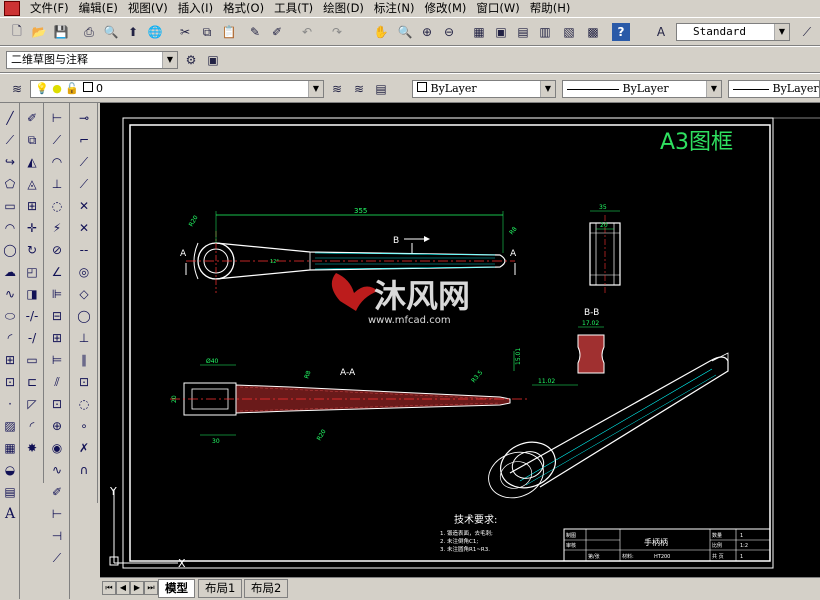 Image resolution: width=820 pixels, height=600 pixels. I want to click on spline-icon: ∿, so click(10, 294).